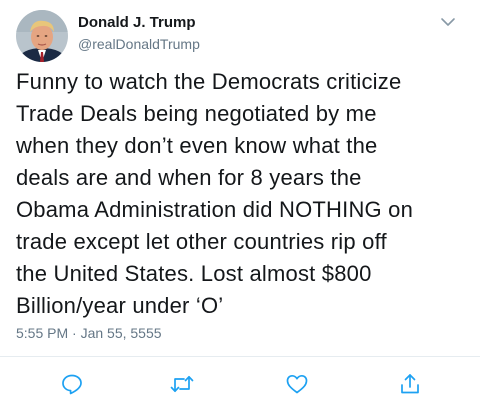  Describe the element at coordinates (201, 241) in the screenshot. I see `tweet-text-line: trade except let other countries rip off` at that location.